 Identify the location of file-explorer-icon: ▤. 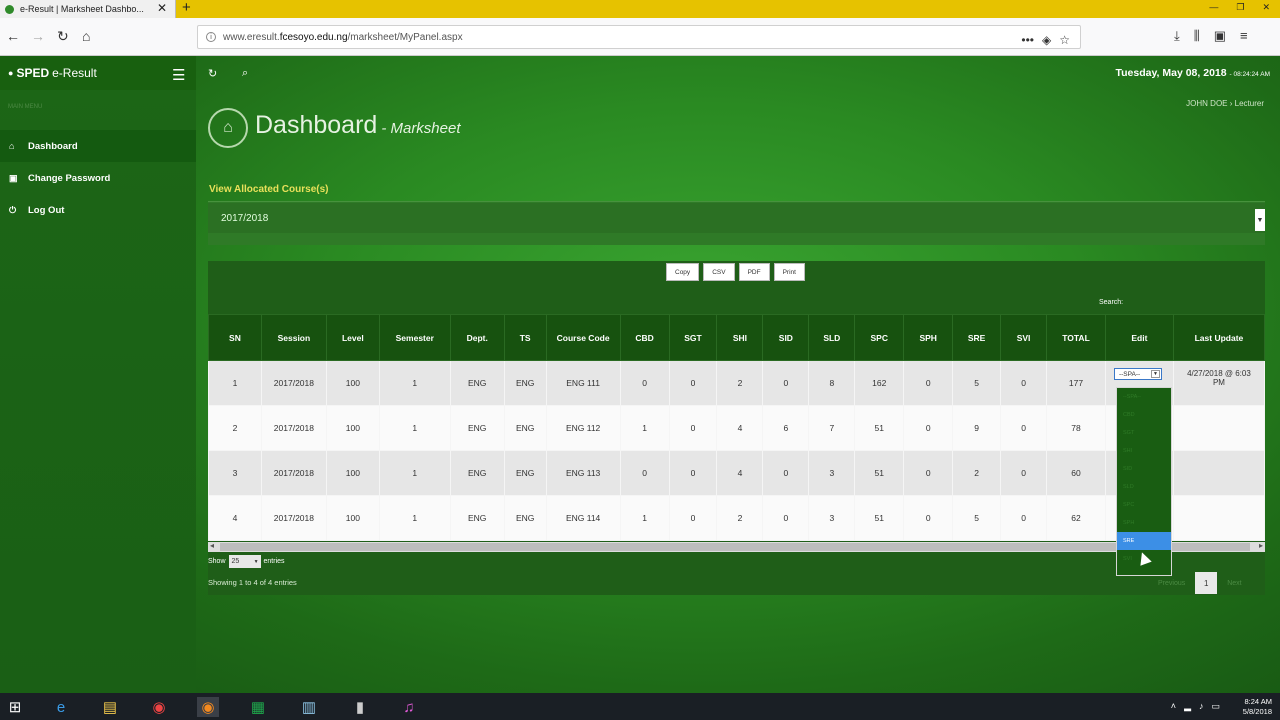
(110, 707).